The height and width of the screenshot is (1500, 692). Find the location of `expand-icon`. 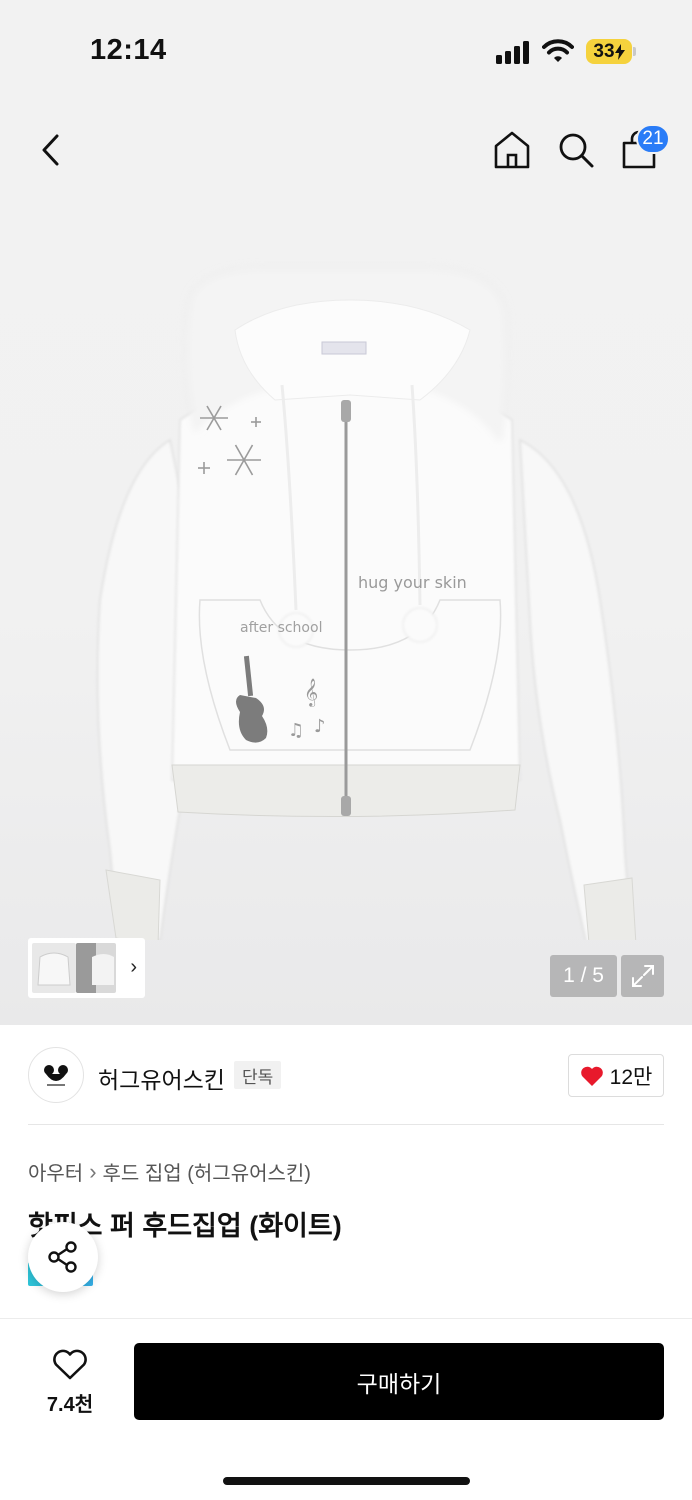

expand-icon is located at coordinates (642, 976).